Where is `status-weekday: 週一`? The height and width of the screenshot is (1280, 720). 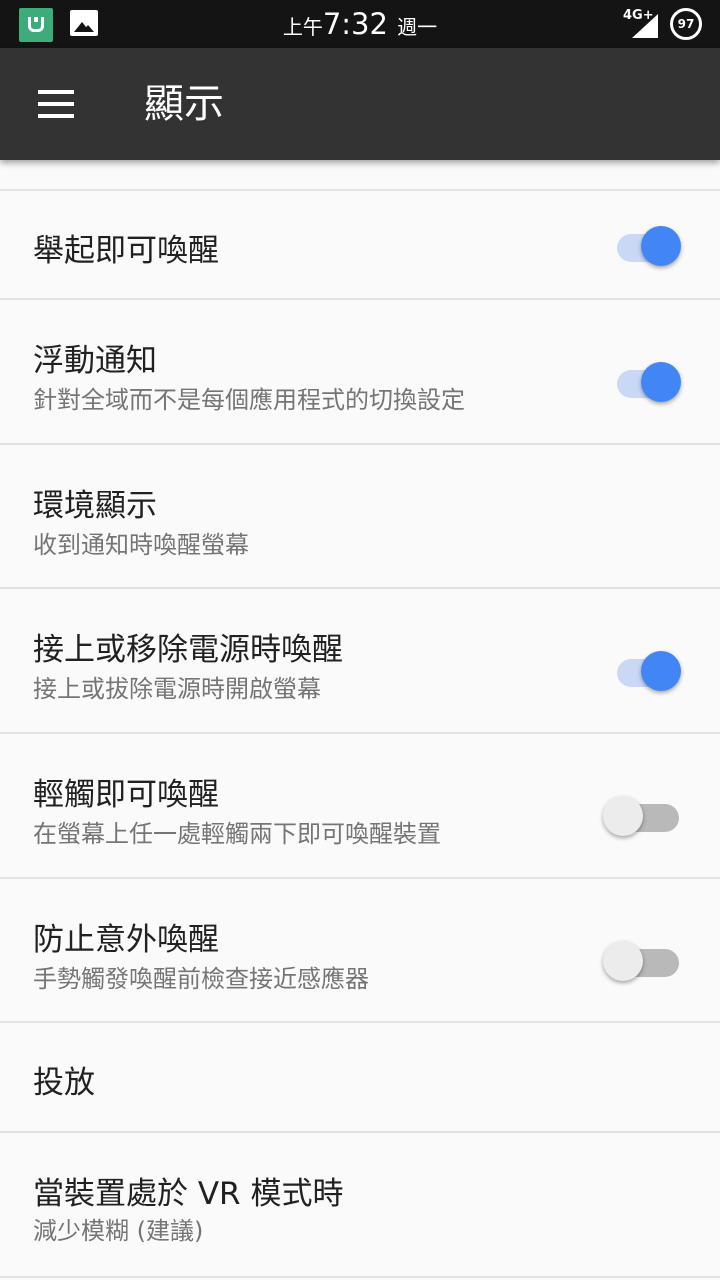 status-weekday: 週一 is located at coordinates (417, 27).